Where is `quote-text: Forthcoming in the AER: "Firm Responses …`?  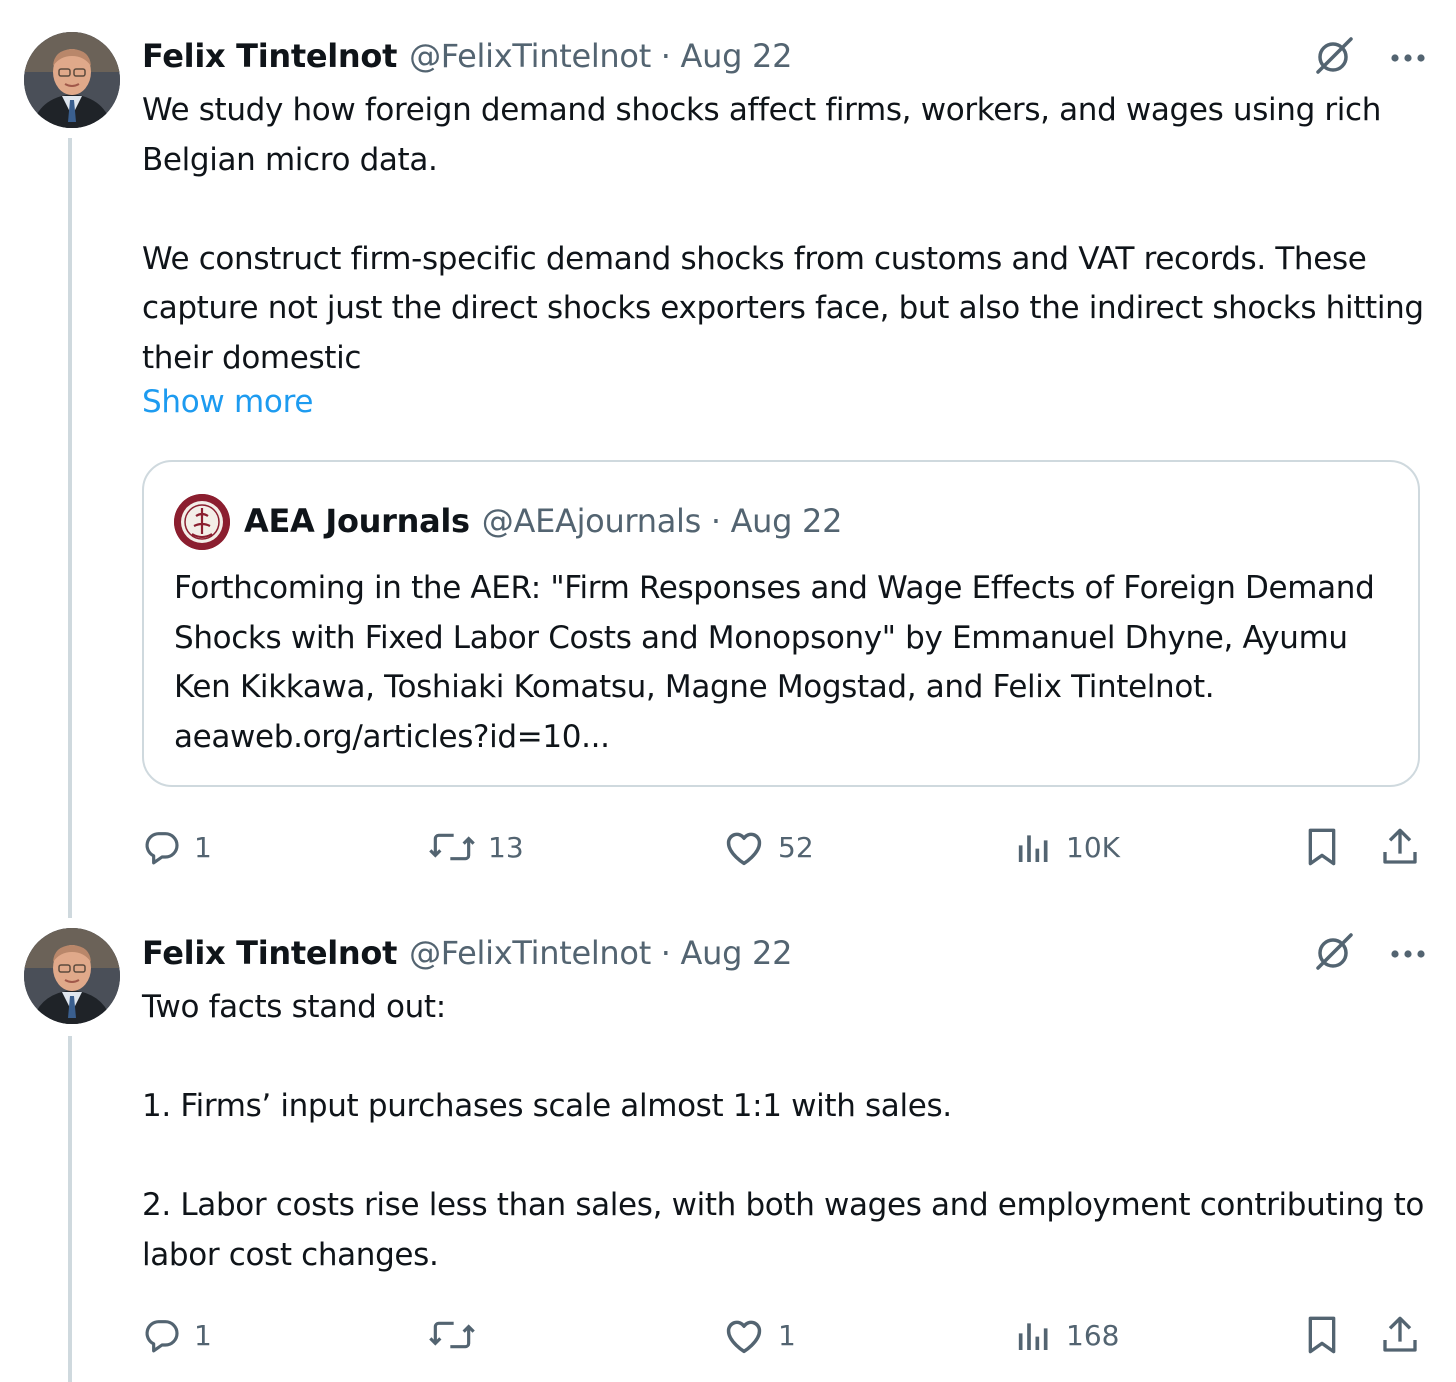 quote-text: Forthcoming in the AER: "Firm Responses … is located at coordinates (774, 662).